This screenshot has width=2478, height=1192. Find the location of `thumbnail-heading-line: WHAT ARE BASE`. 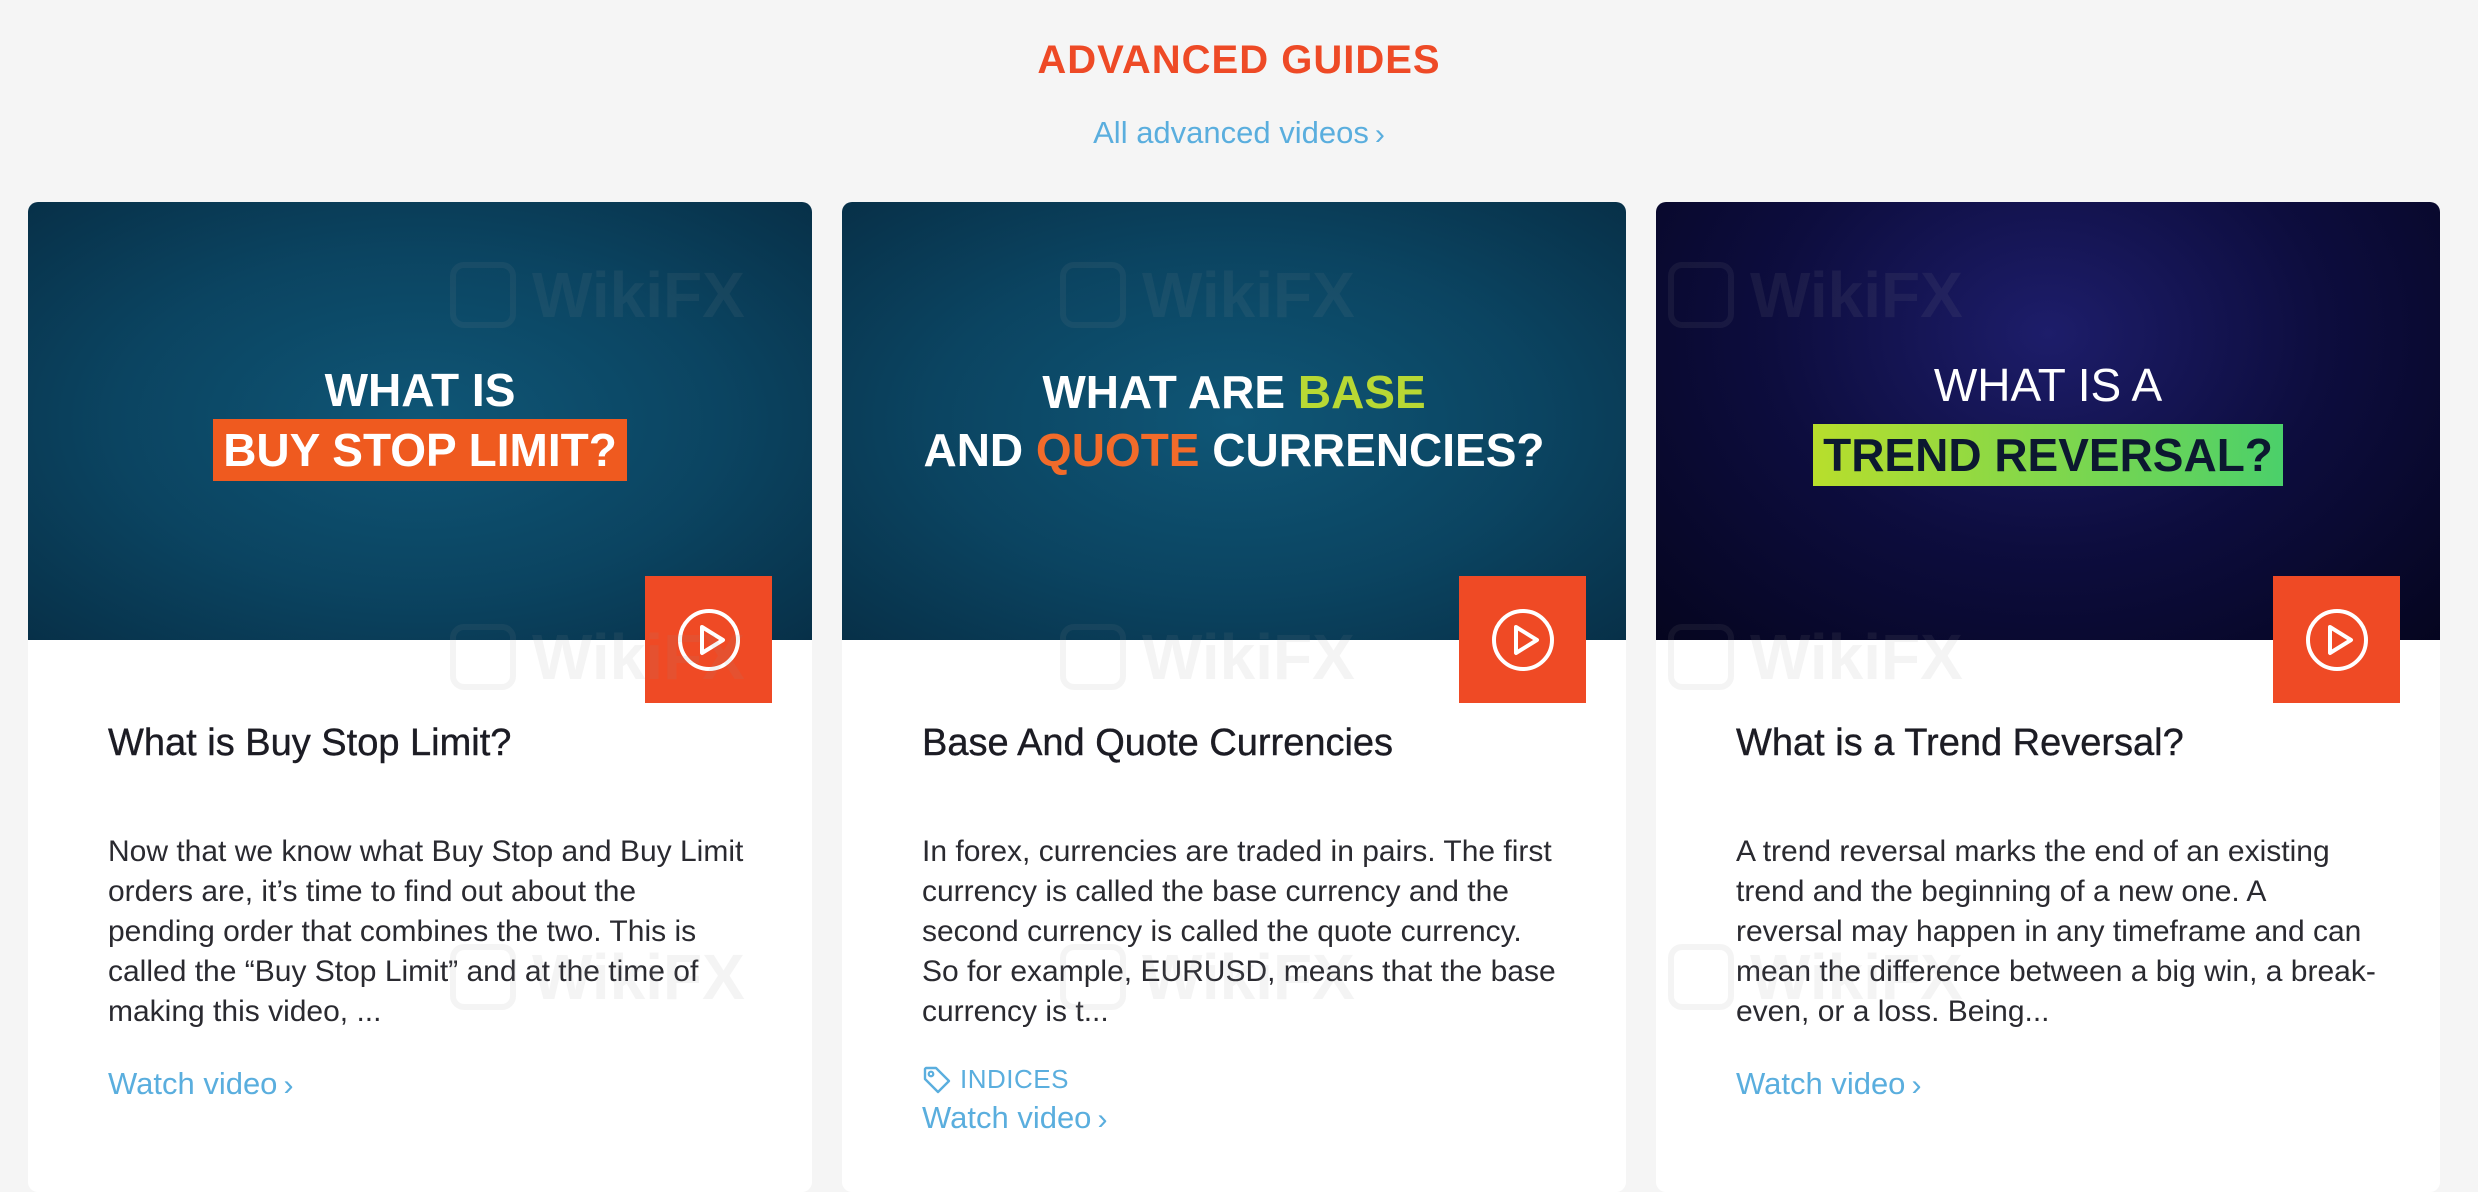

thumbnail-heading-line: WHAT ARE BASE is located at coordinates (1233, 392).